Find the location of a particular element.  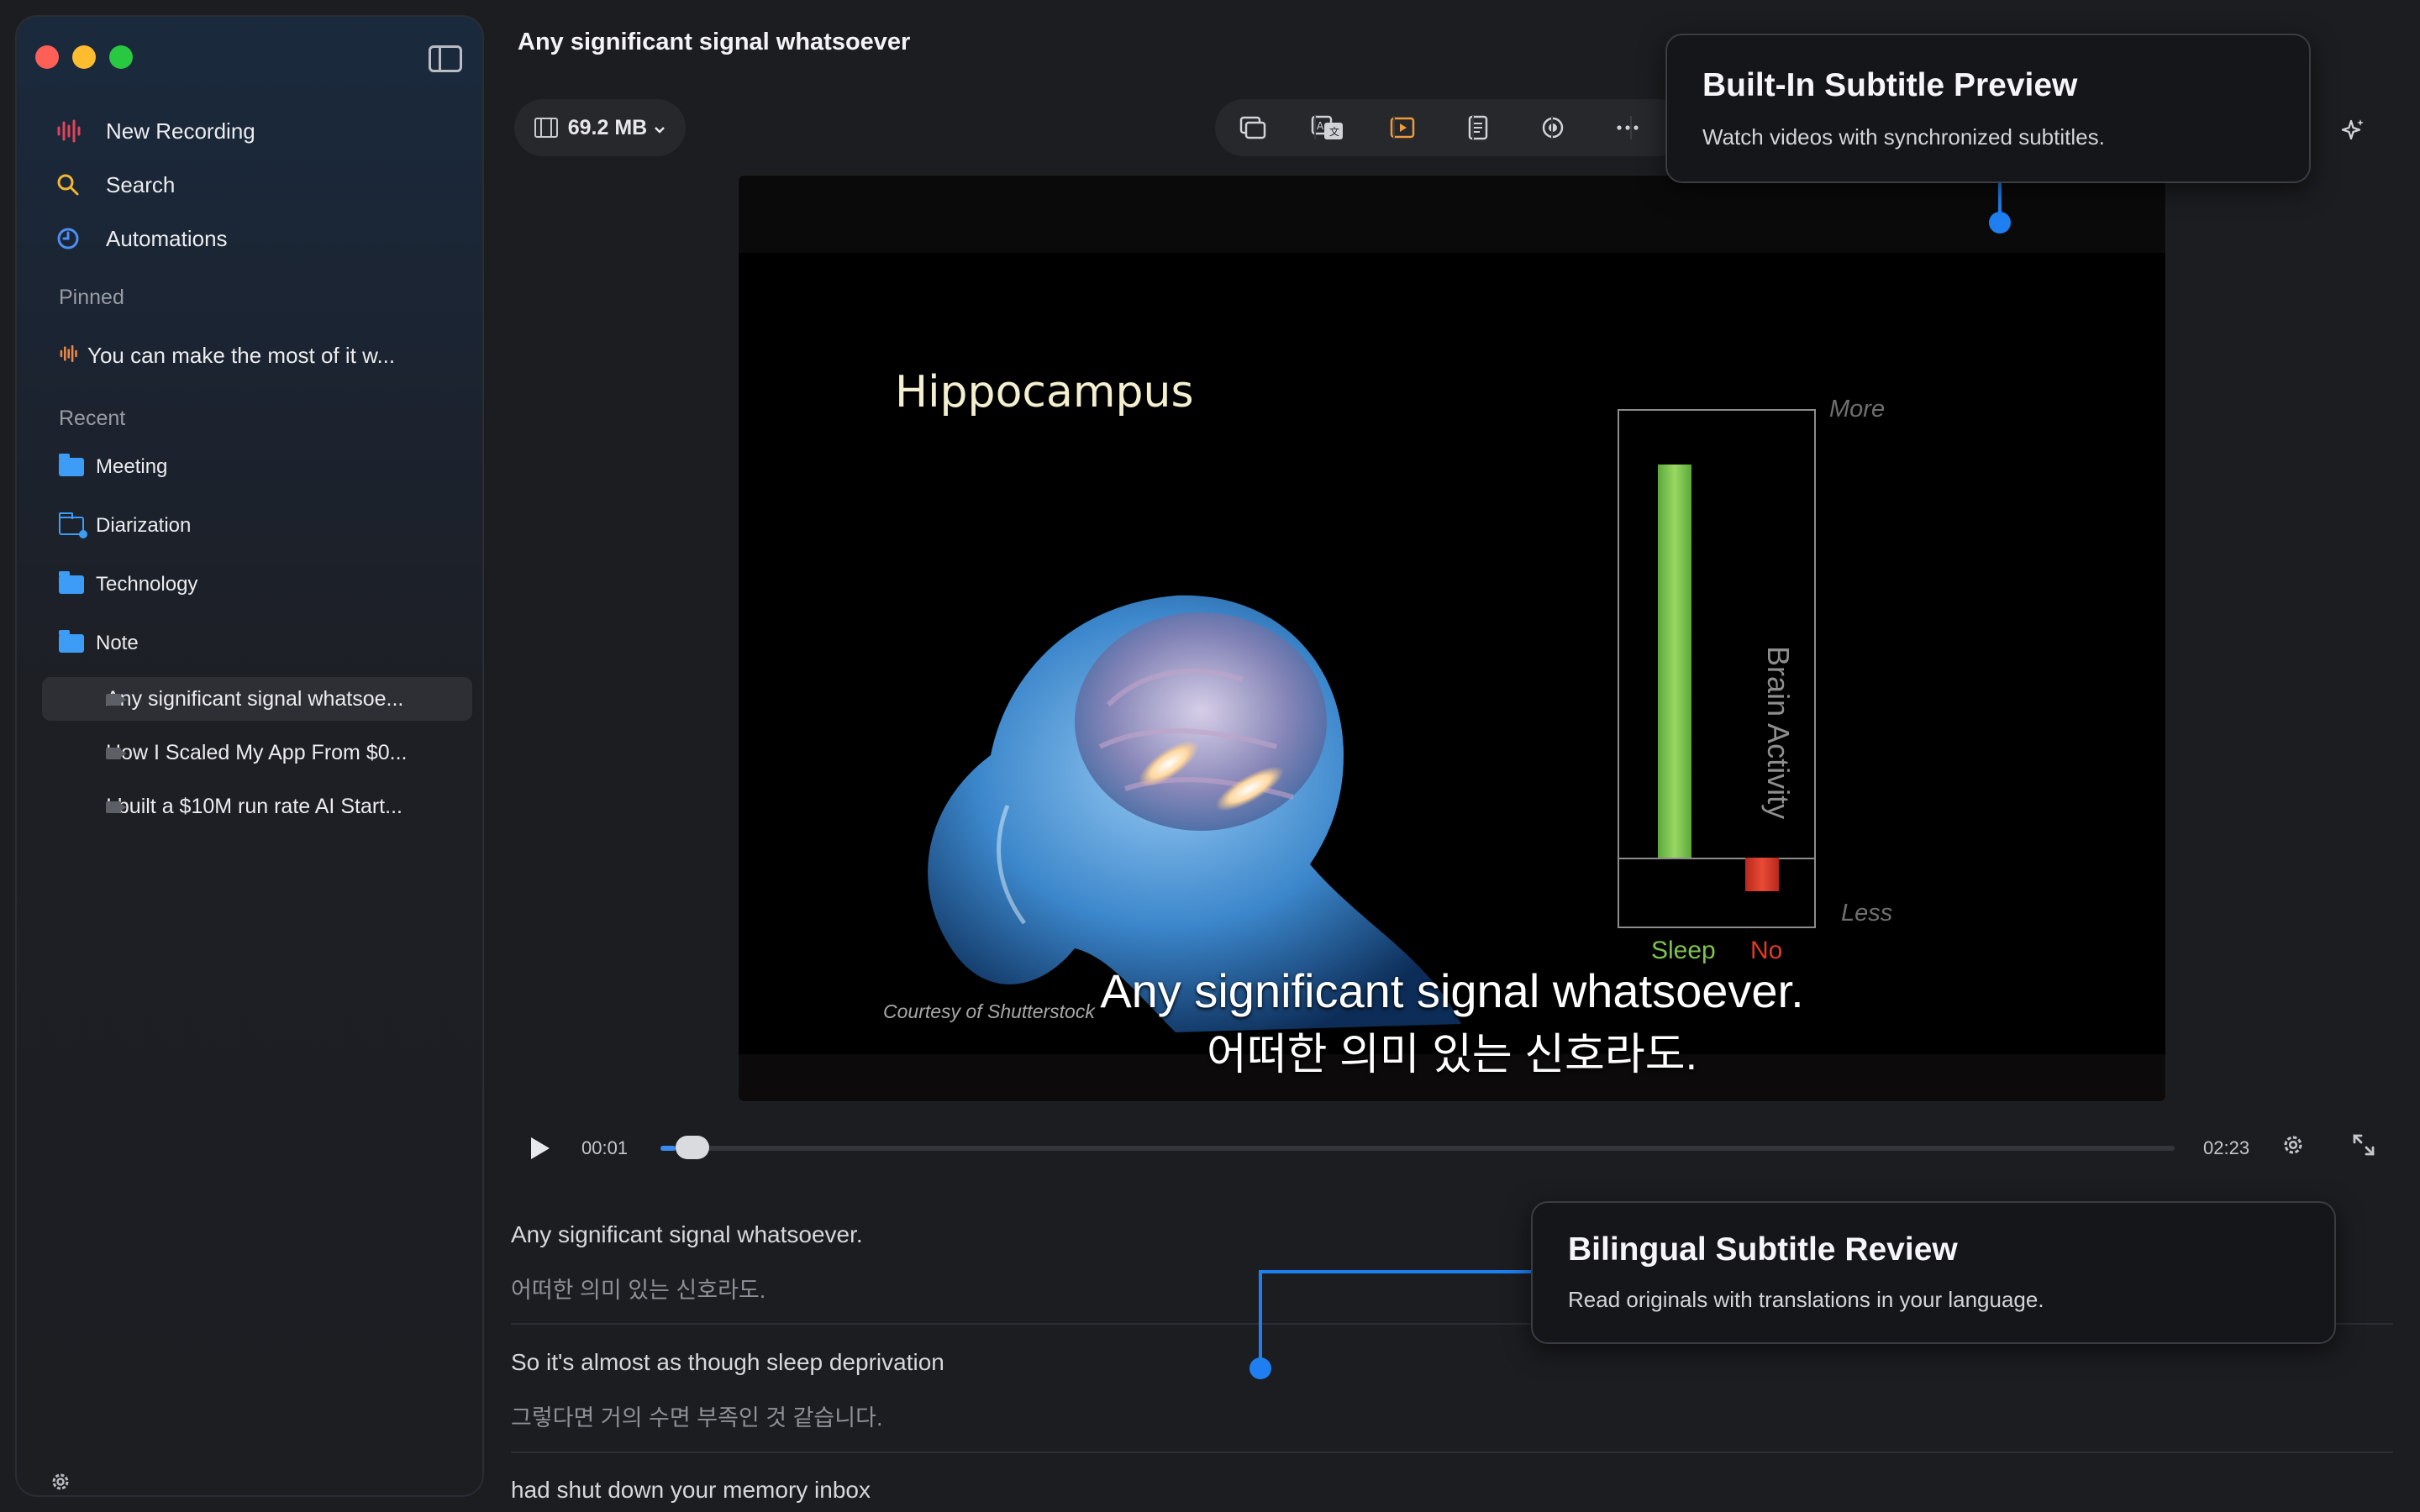

nav-automations: Automations is located at coordinates (141, 238).